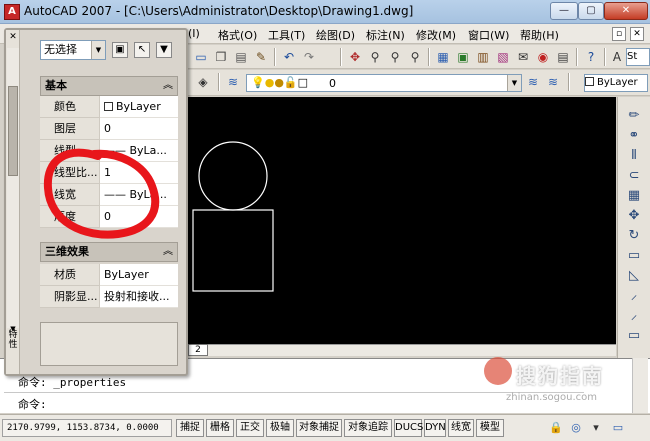  Describe the element at coordinates (13, 190) in the screenshot. I see `palette-scrollbar: ▼` at that location.